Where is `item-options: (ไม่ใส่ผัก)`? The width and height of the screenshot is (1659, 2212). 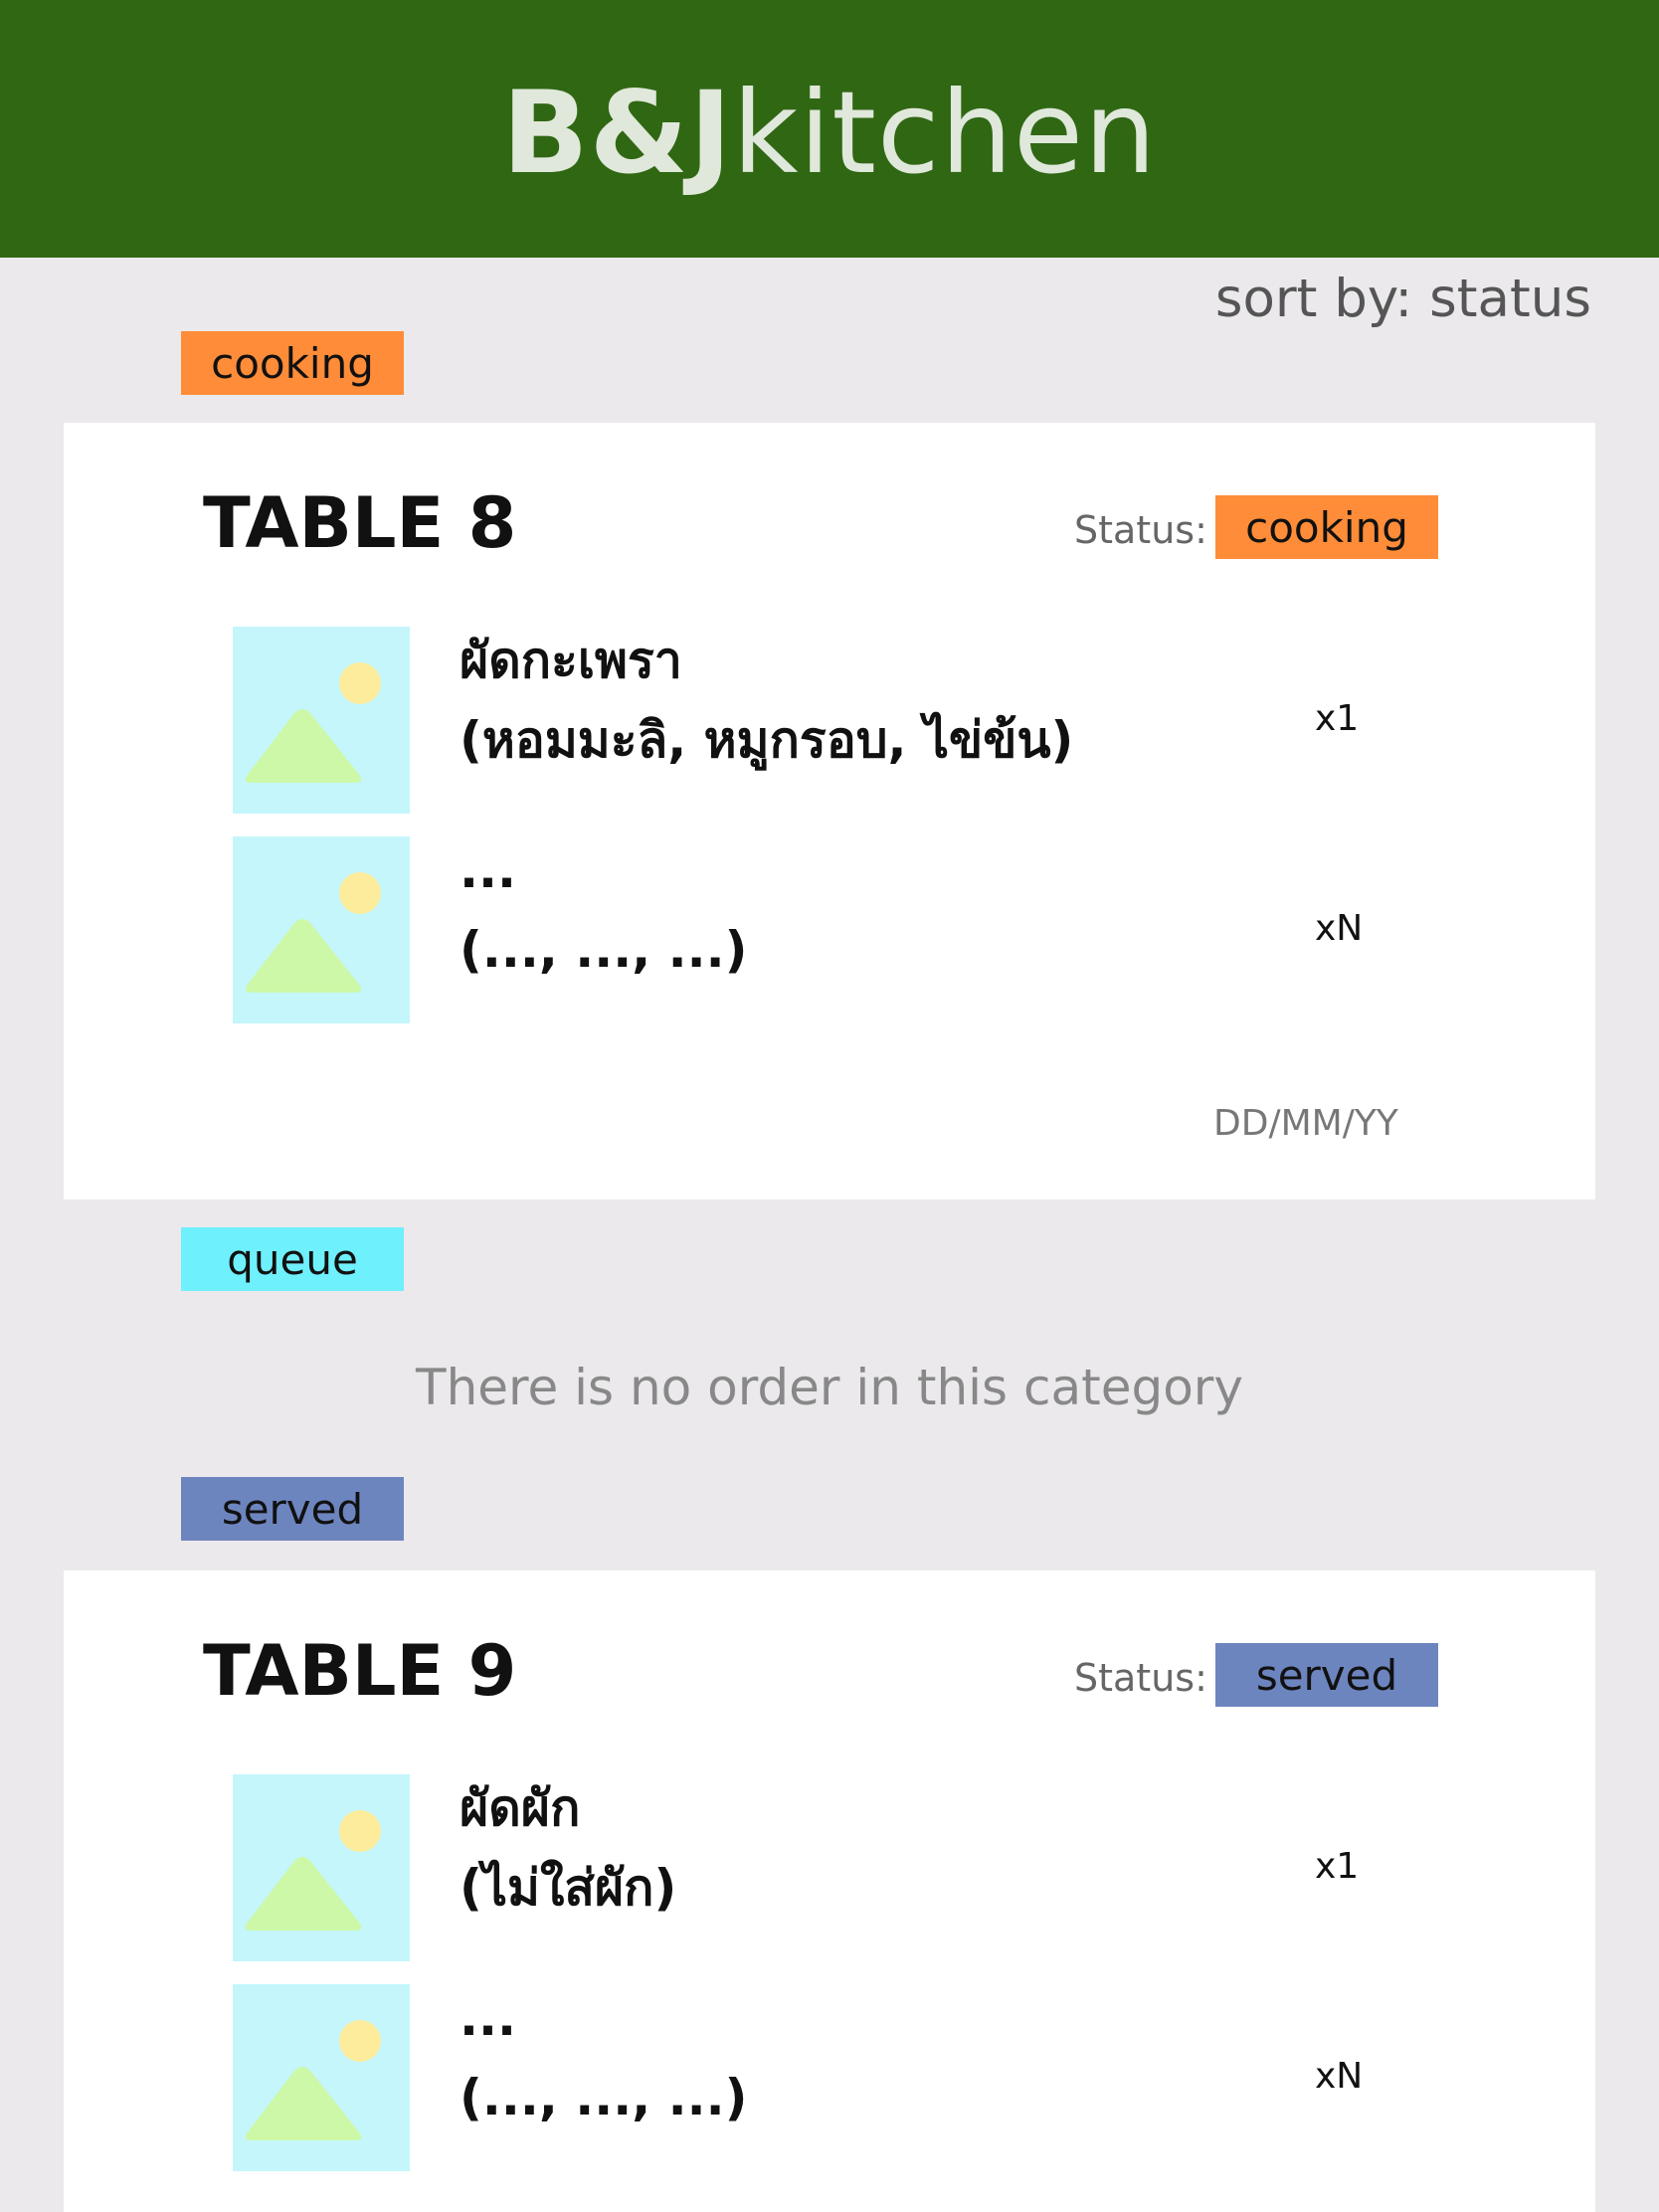 item-options: (ไม่ใส่ผัก) is located at coordinates (568, 1888).